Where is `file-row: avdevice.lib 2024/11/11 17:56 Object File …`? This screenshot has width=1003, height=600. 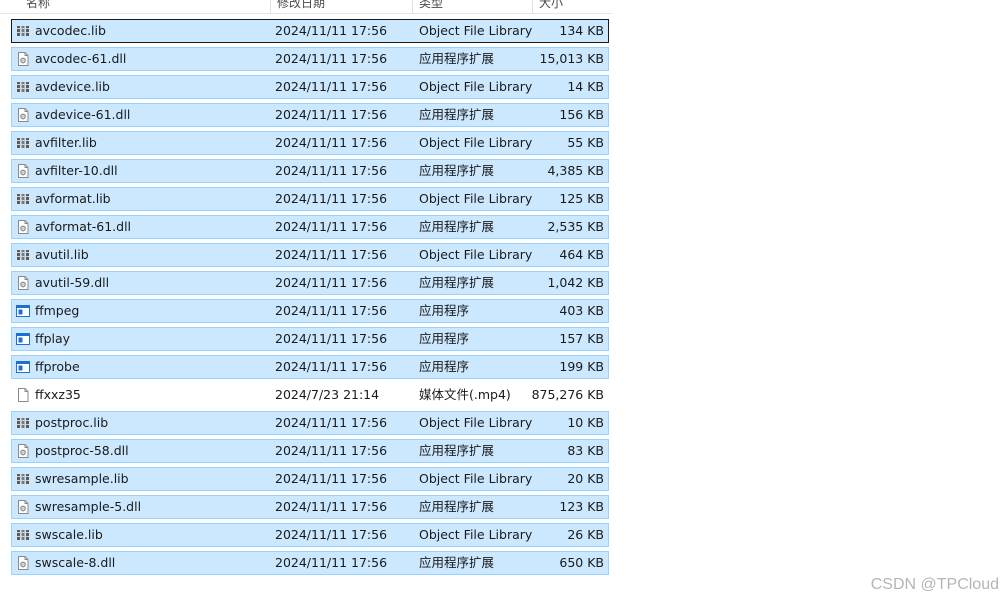
file-row: avdevice.lib 2024/11/11 17:56 Object File … is located at coordinates (310, 87).